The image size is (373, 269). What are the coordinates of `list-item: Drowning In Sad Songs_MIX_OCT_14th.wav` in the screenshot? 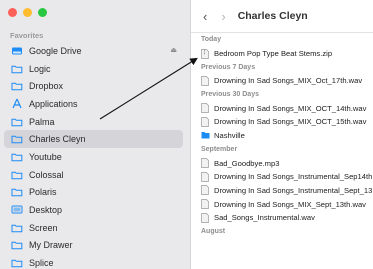 It's located at (282, 108).